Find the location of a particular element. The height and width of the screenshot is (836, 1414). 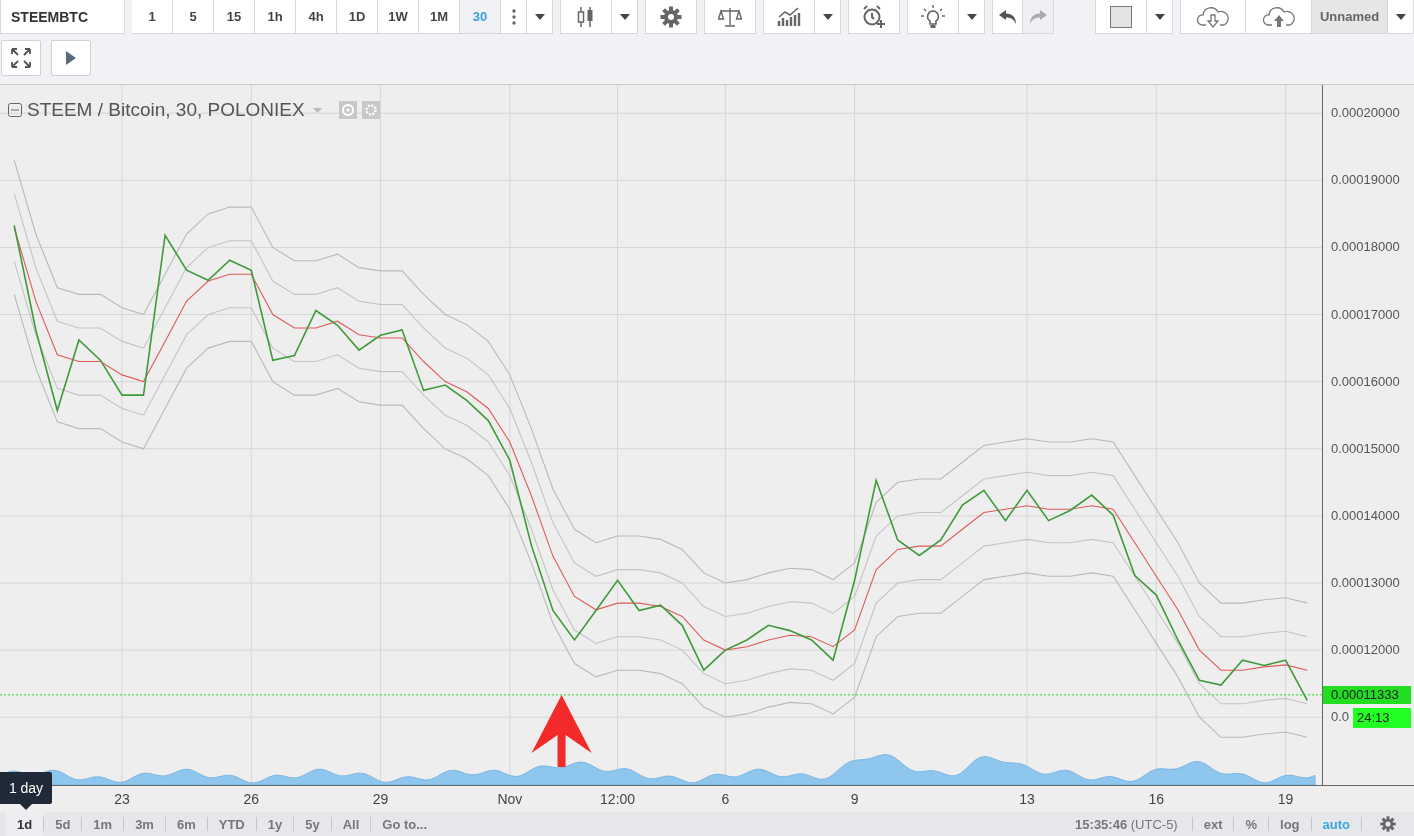

range-button: 5y is located at coordinates (312, 824).